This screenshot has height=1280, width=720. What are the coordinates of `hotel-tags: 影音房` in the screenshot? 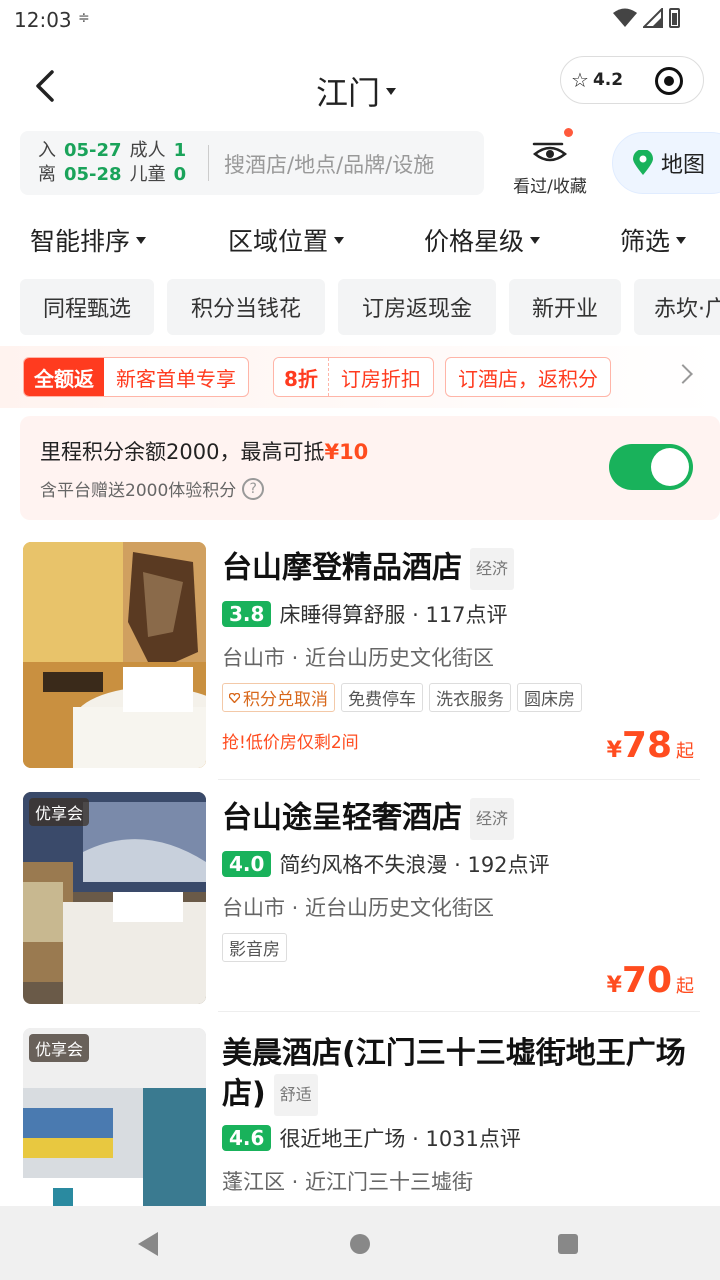 It's located at (254, 947).